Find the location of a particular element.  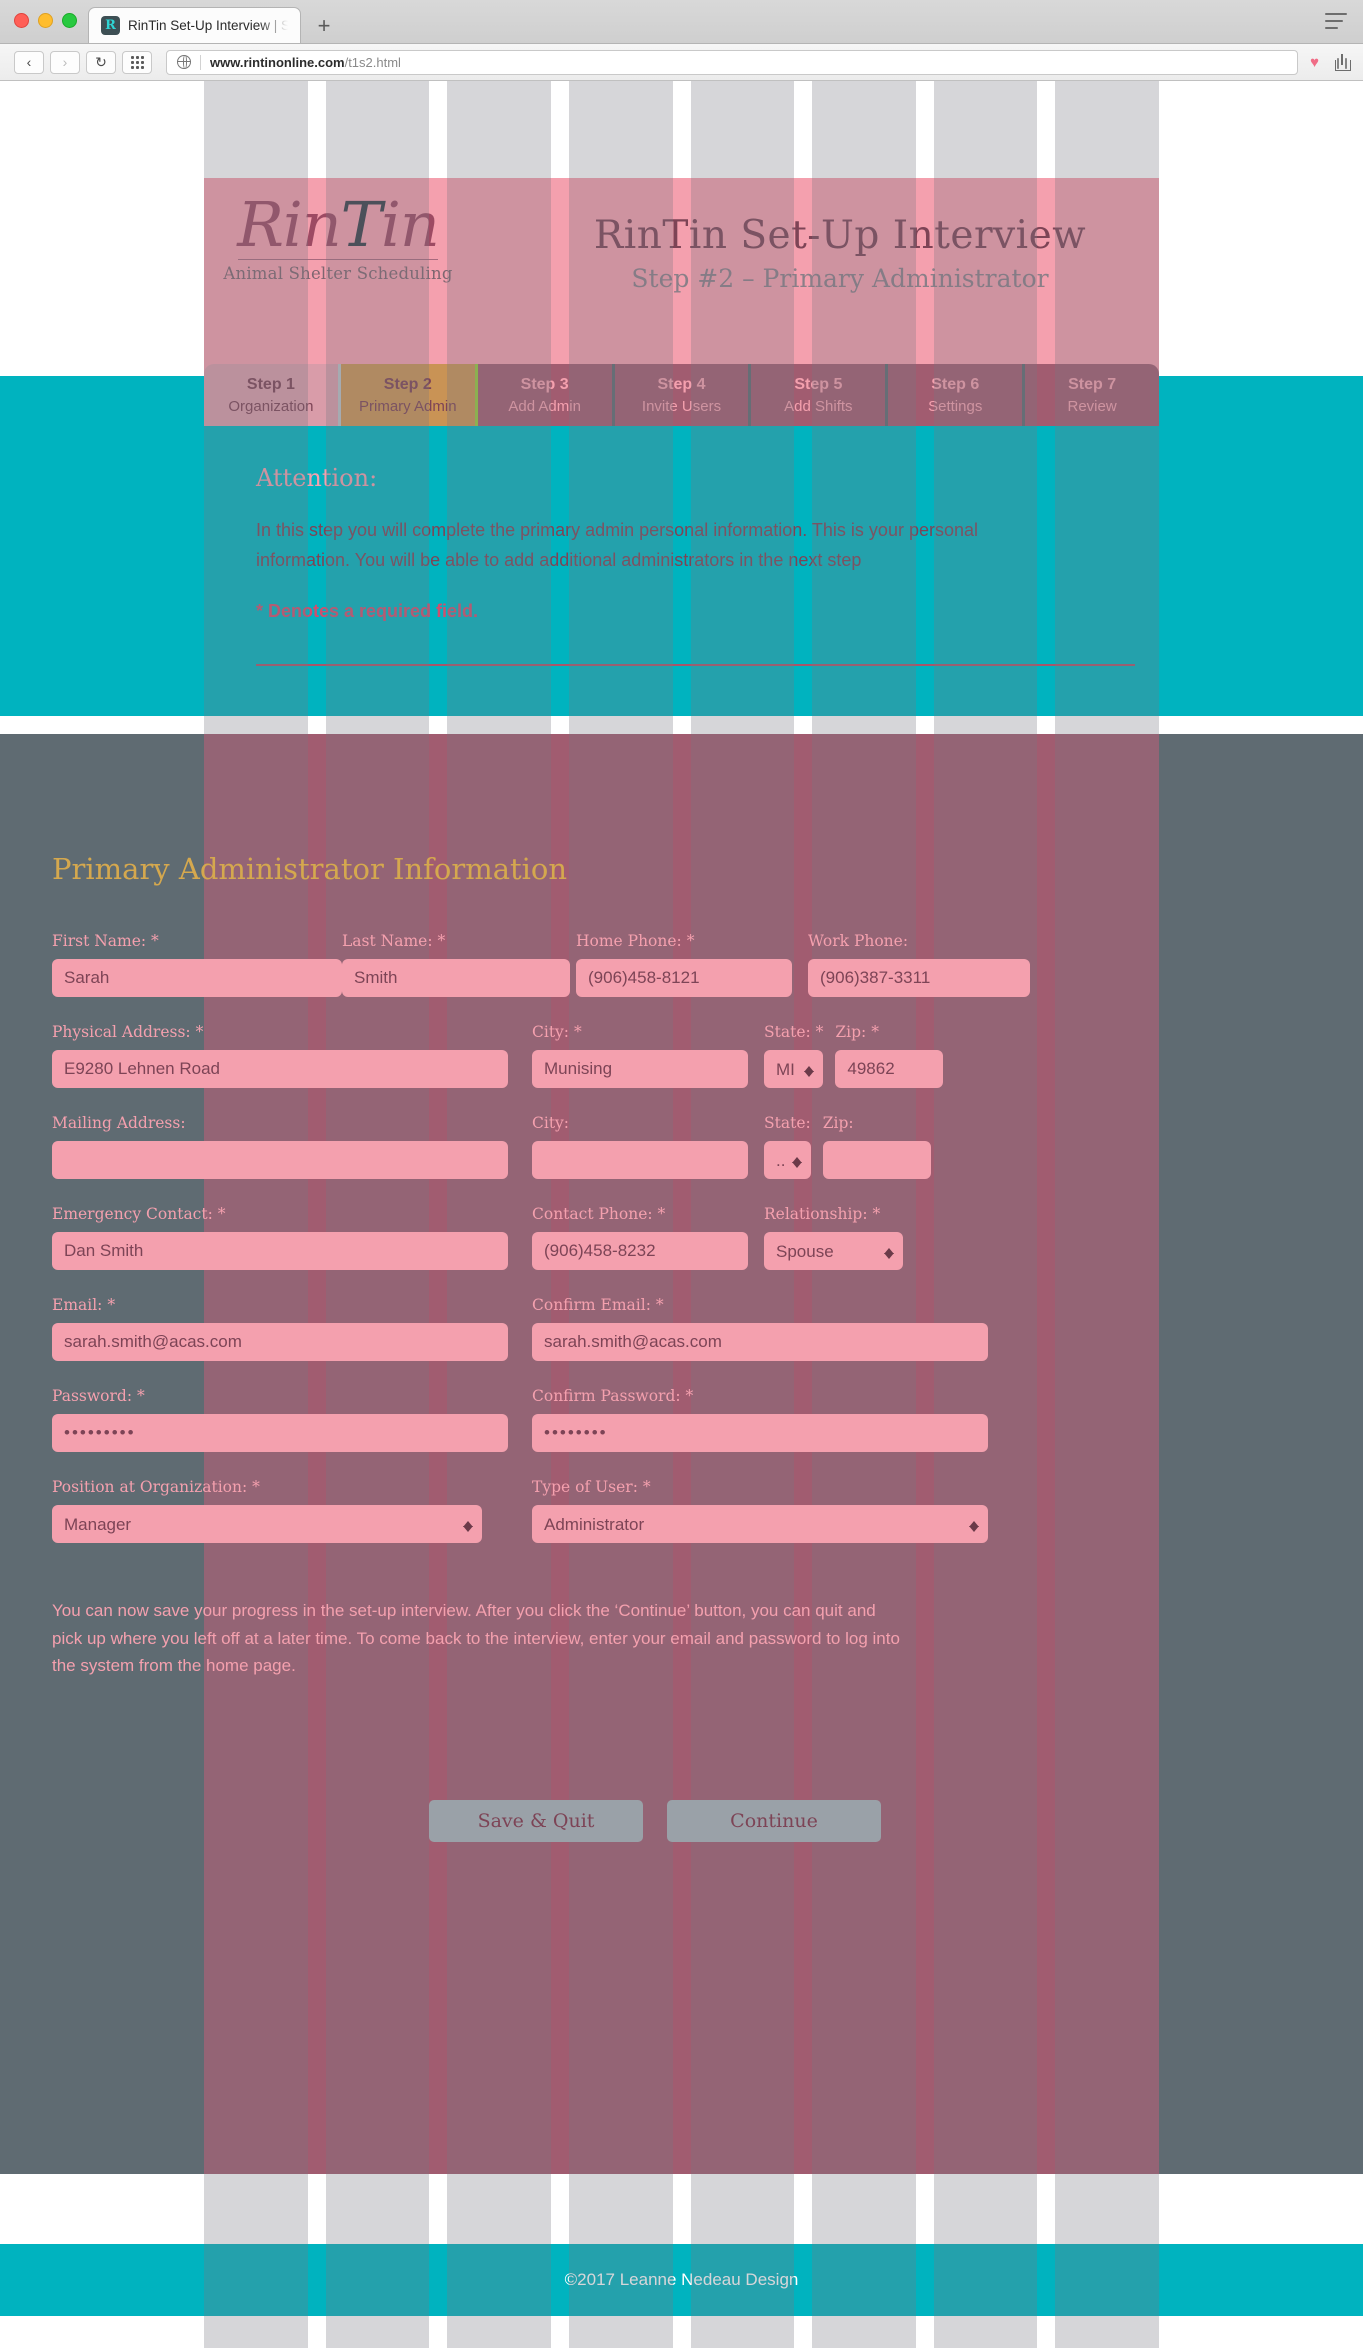

position-select-wrapper: Manager is located at coordinates (267, 1524).